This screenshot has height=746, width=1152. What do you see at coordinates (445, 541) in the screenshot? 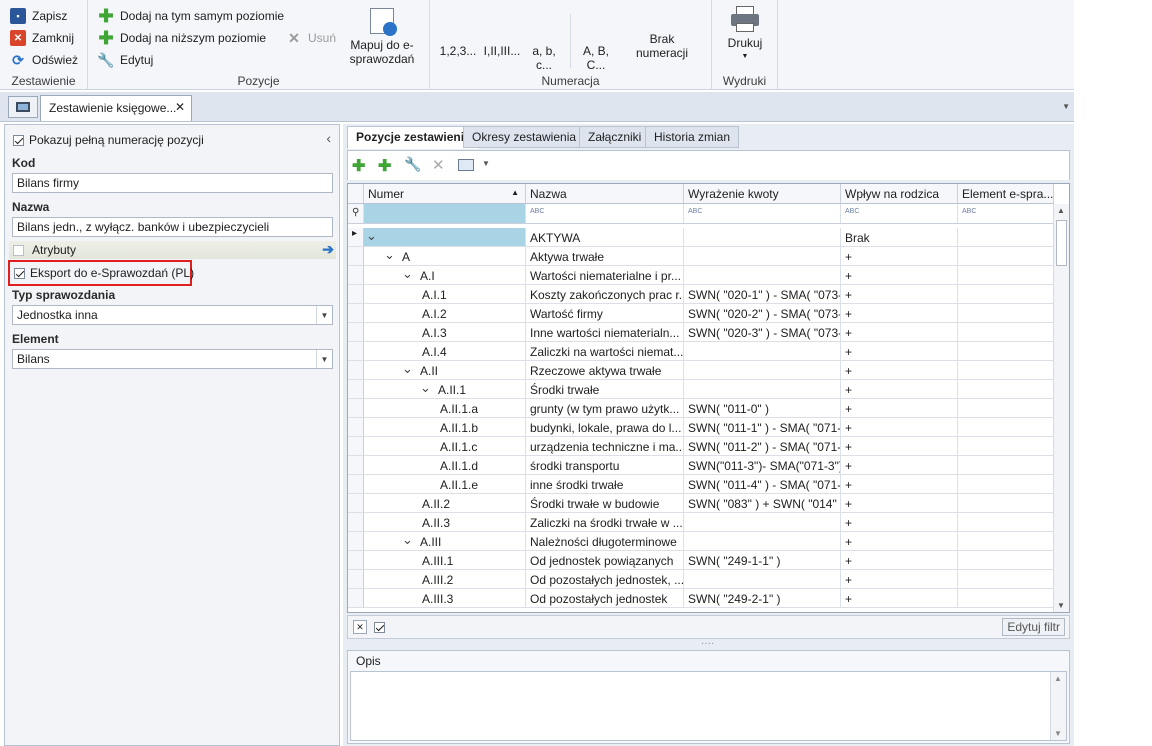
I see `cell-numer: ⌄ A.III` at bounding box center [445, 541].